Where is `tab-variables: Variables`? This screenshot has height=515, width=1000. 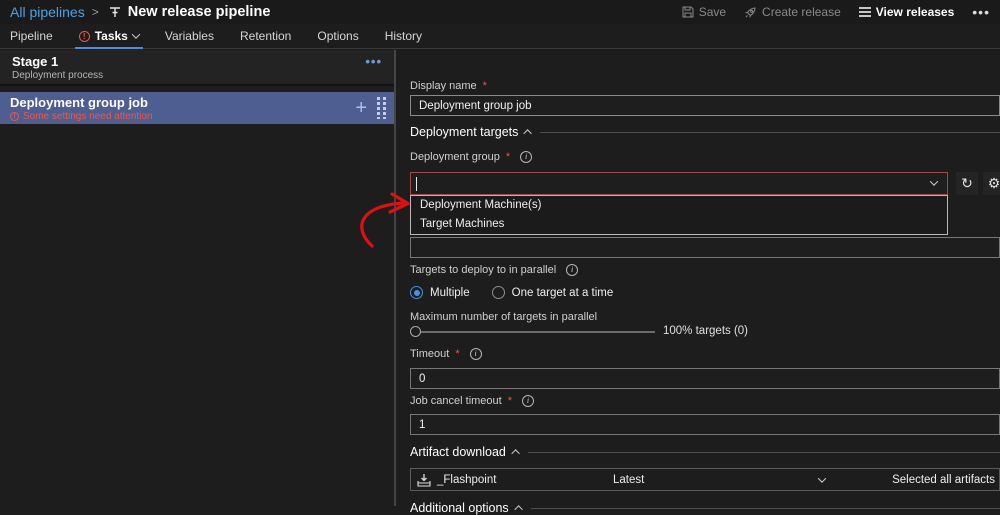 tab-variables: Variables is located at coordinates (189, 36).